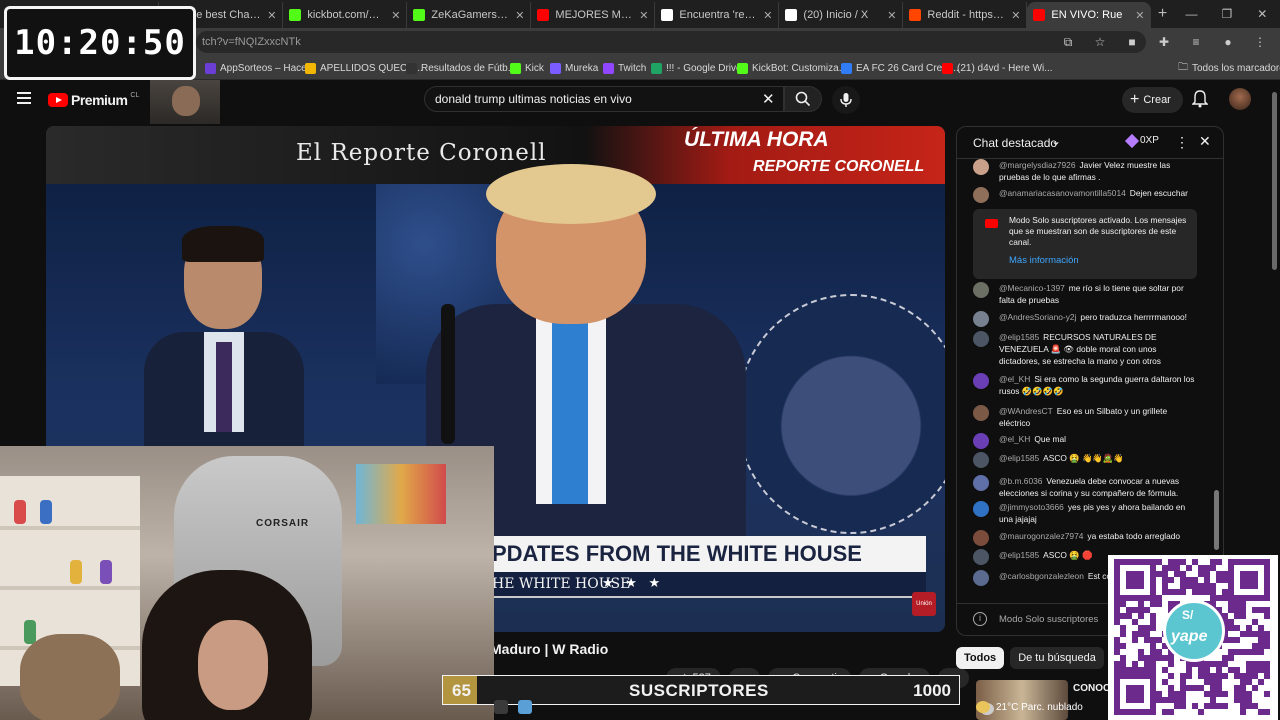  Describe the element at coordinates (717, 15) in the screenshot. I see `browser-tab: Encuentra 'resumen ✕` at that location.